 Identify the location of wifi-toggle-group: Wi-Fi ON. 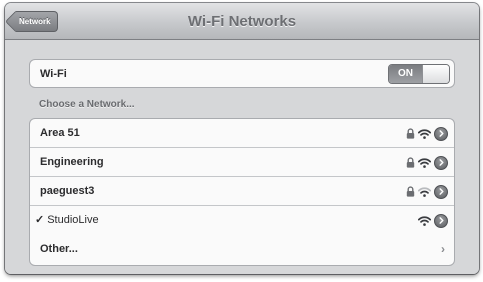
(242, 73).